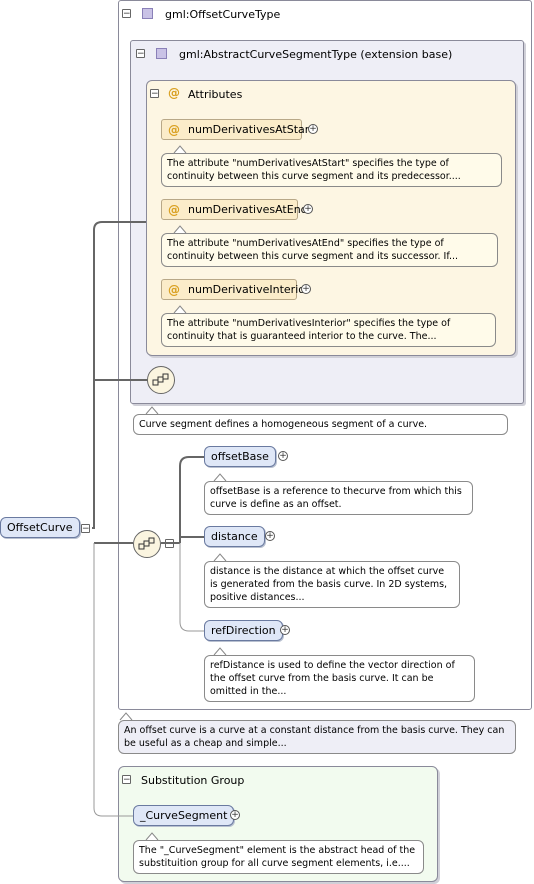 Image resolution: width=534 pixels, height=884 pixels. Describe the element at coordinates (248, 209) in the screenshot. I see `attribute-name: numDerivativesAtEnd` at that location.